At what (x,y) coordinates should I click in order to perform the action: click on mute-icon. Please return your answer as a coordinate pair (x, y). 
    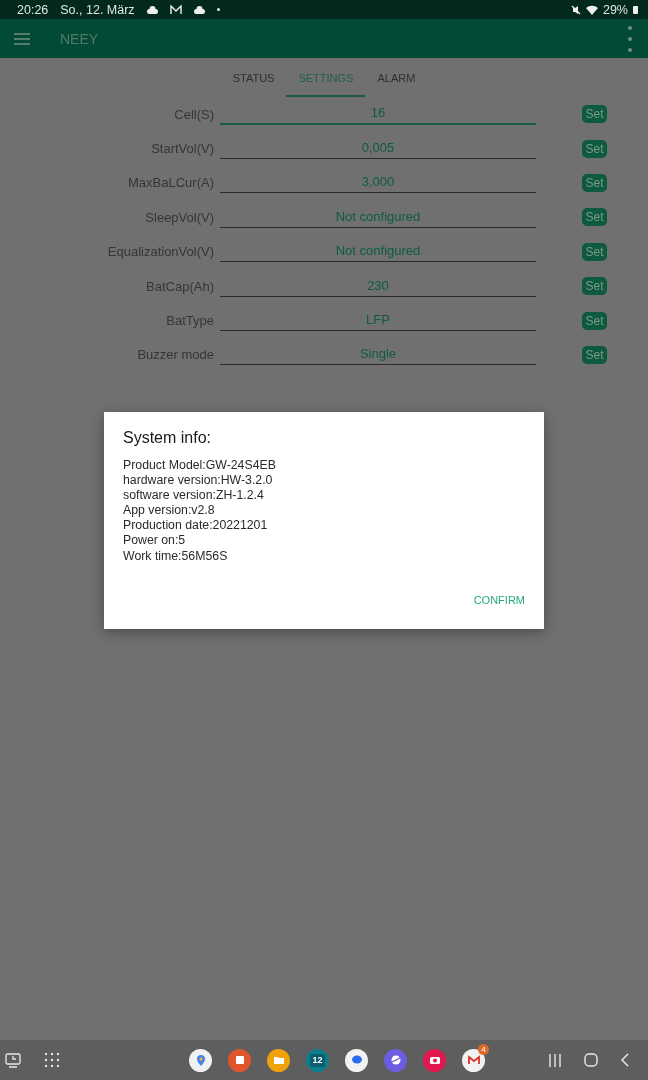
    Looking at the image, I should click on (575, 9).